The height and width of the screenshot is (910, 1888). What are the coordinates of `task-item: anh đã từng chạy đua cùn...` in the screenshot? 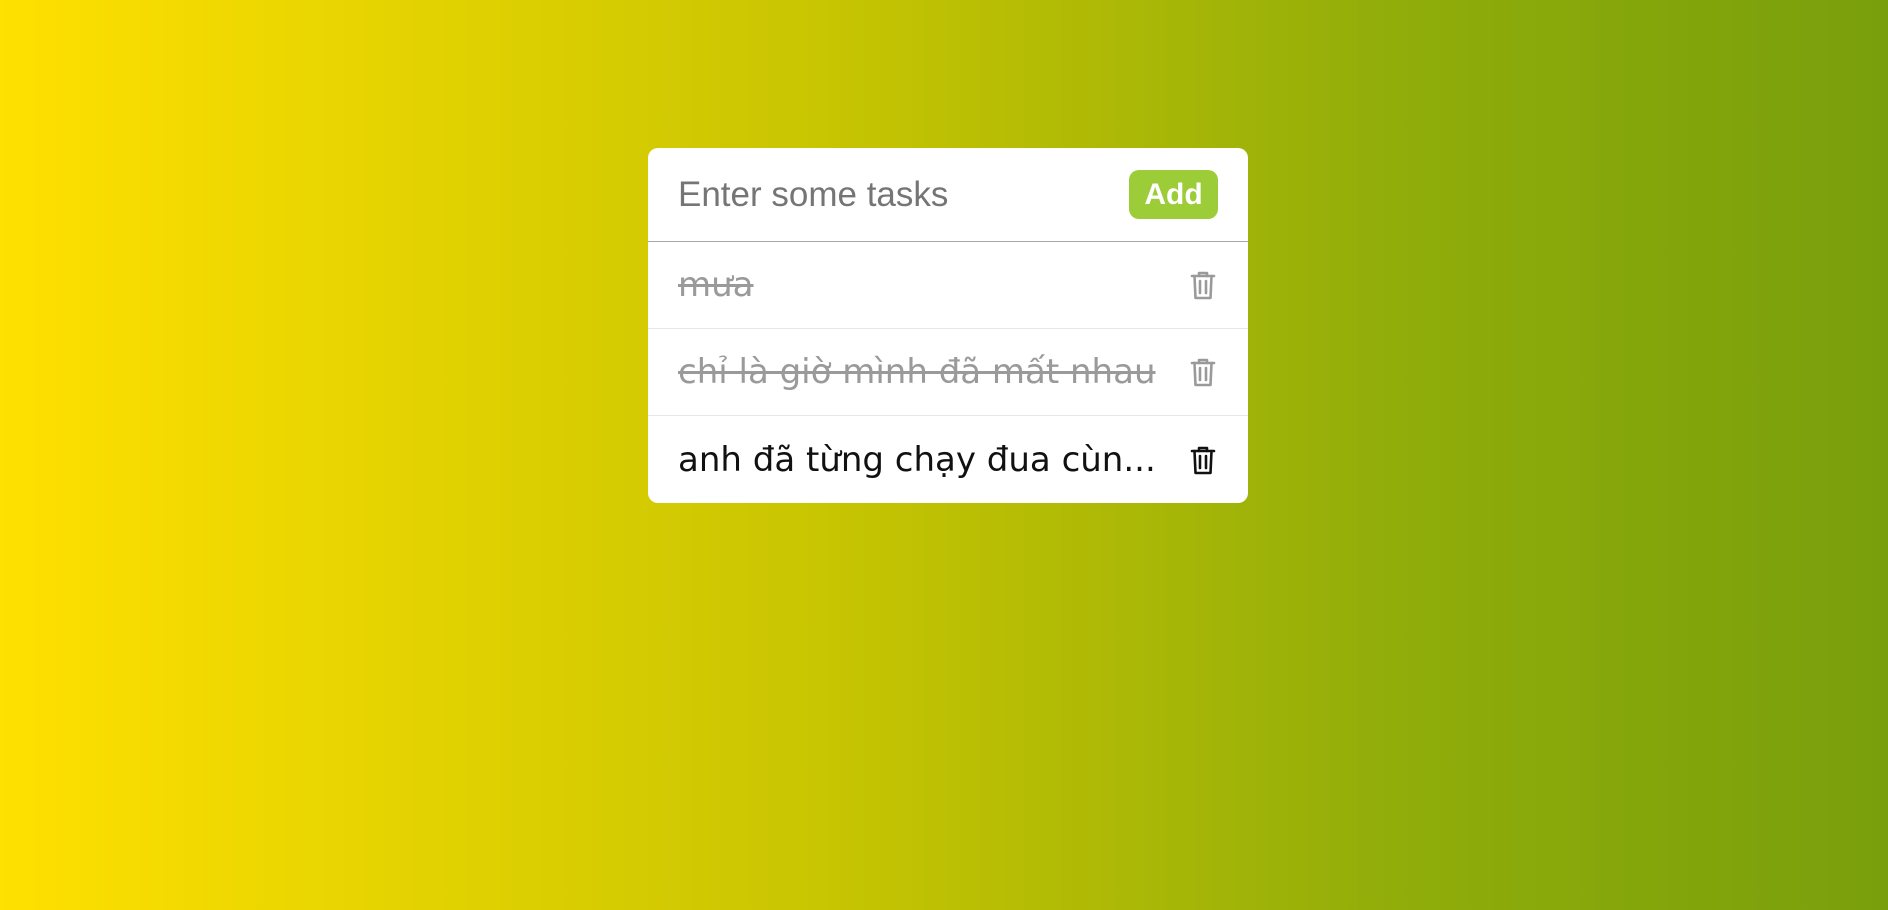 It's located at (948, 459).